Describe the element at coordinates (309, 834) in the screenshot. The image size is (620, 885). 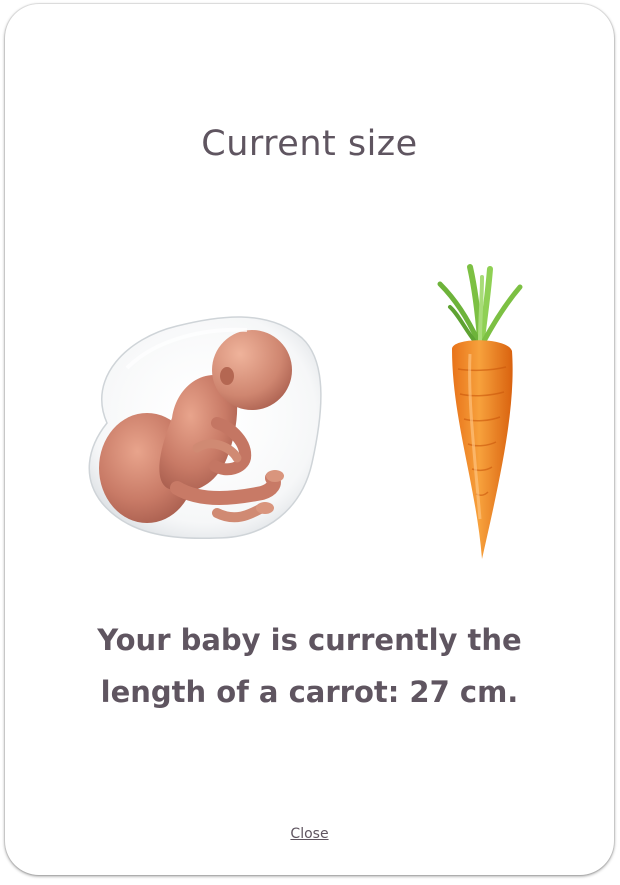
I see `close-link: Close` at that location.